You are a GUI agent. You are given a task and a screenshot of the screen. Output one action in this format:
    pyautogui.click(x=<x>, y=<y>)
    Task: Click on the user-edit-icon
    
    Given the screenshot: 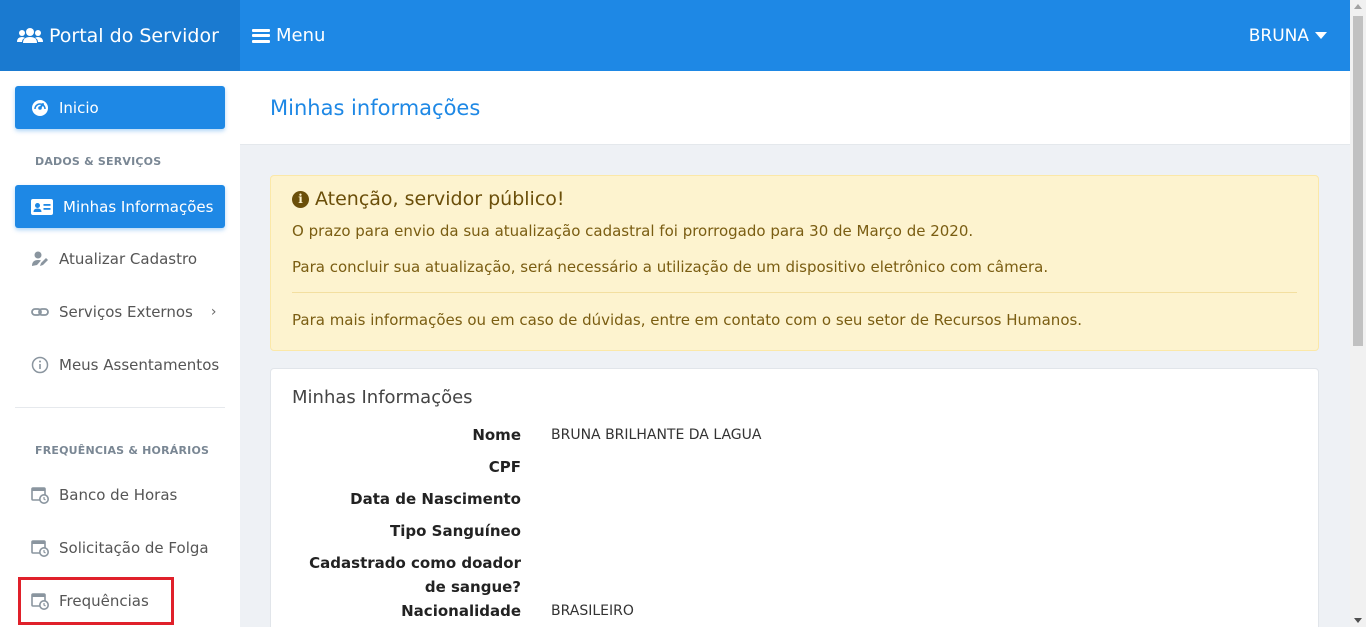 What is the action you would take?
    pyautogui.click(x=40, y=258)
    